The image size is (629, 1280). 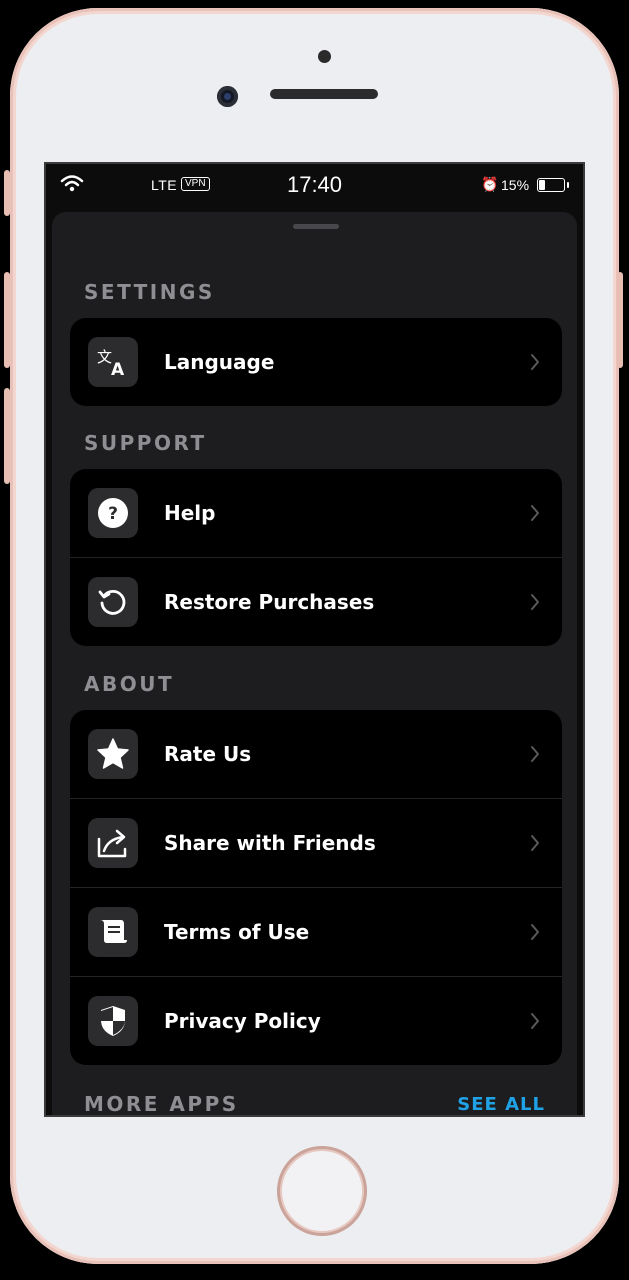 I want to click on battery-icon, so click(x=553, y=185).